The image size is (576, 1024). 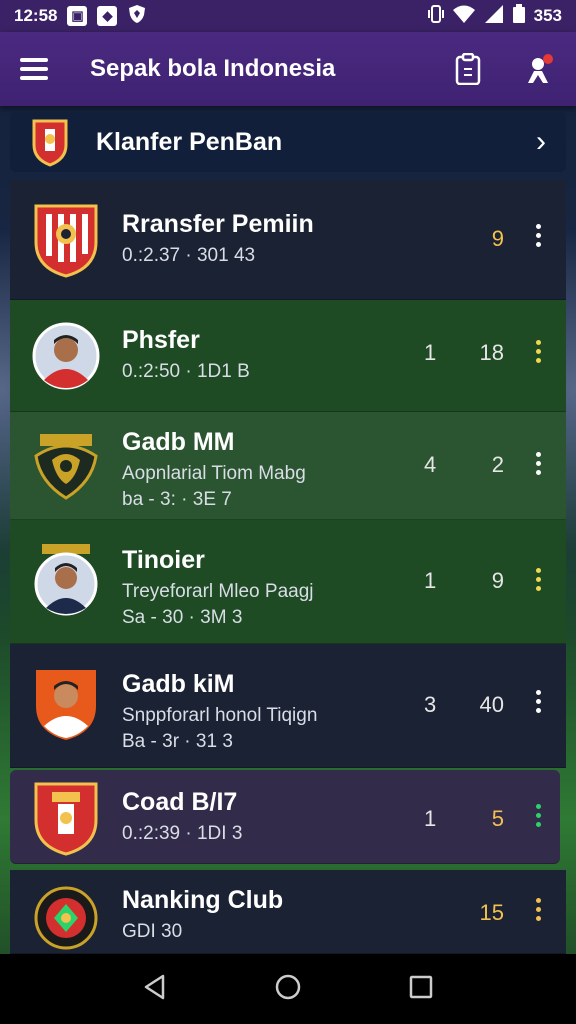 I want to click on vibrate-icon, so click(x=435, y=16).